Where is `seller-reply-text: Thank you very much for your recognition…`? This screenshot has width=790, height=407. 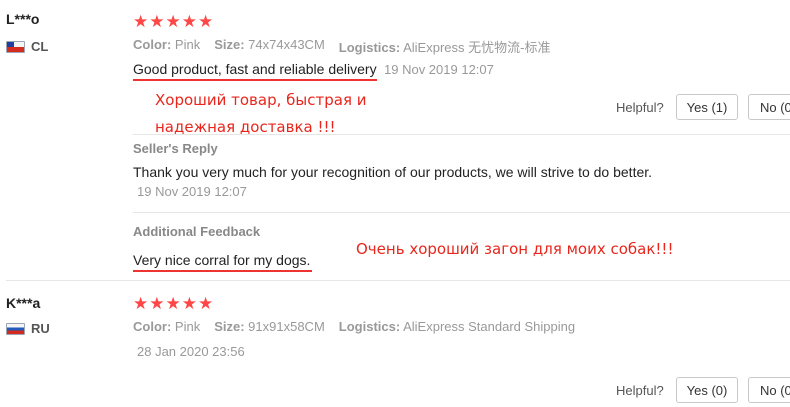
seller-reply-text: Thank you very much for your recognition… is located at coordinates (393, 172).